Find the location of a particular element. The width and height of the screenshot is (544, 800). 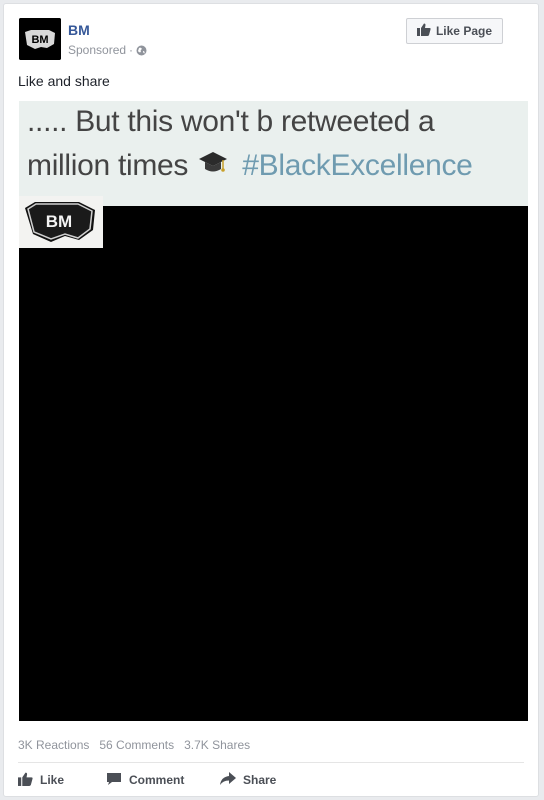

actions-divider is located at coordinates (271, 762).